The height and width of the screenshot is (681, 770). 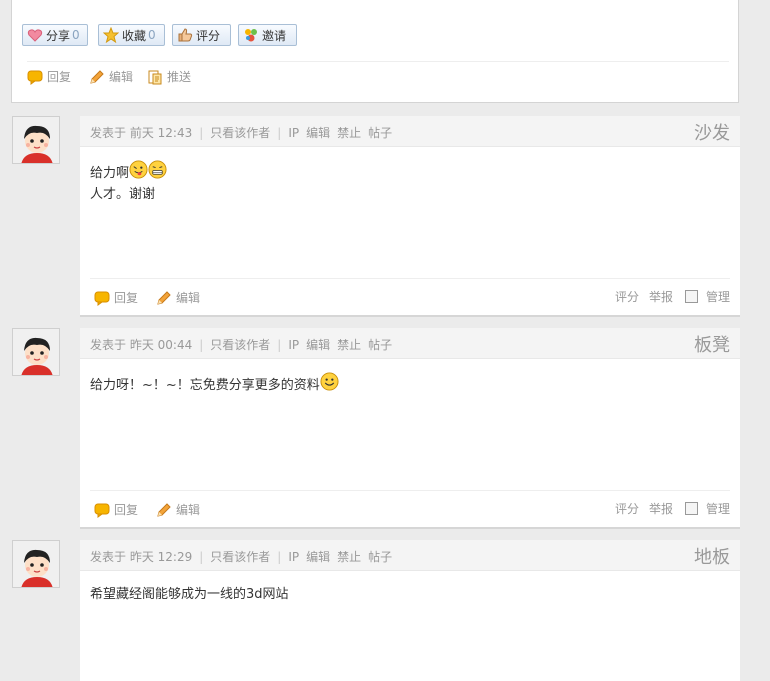 I want to click on top-action-bar: 回复 编辑 推送, so click(x=378, y=72).